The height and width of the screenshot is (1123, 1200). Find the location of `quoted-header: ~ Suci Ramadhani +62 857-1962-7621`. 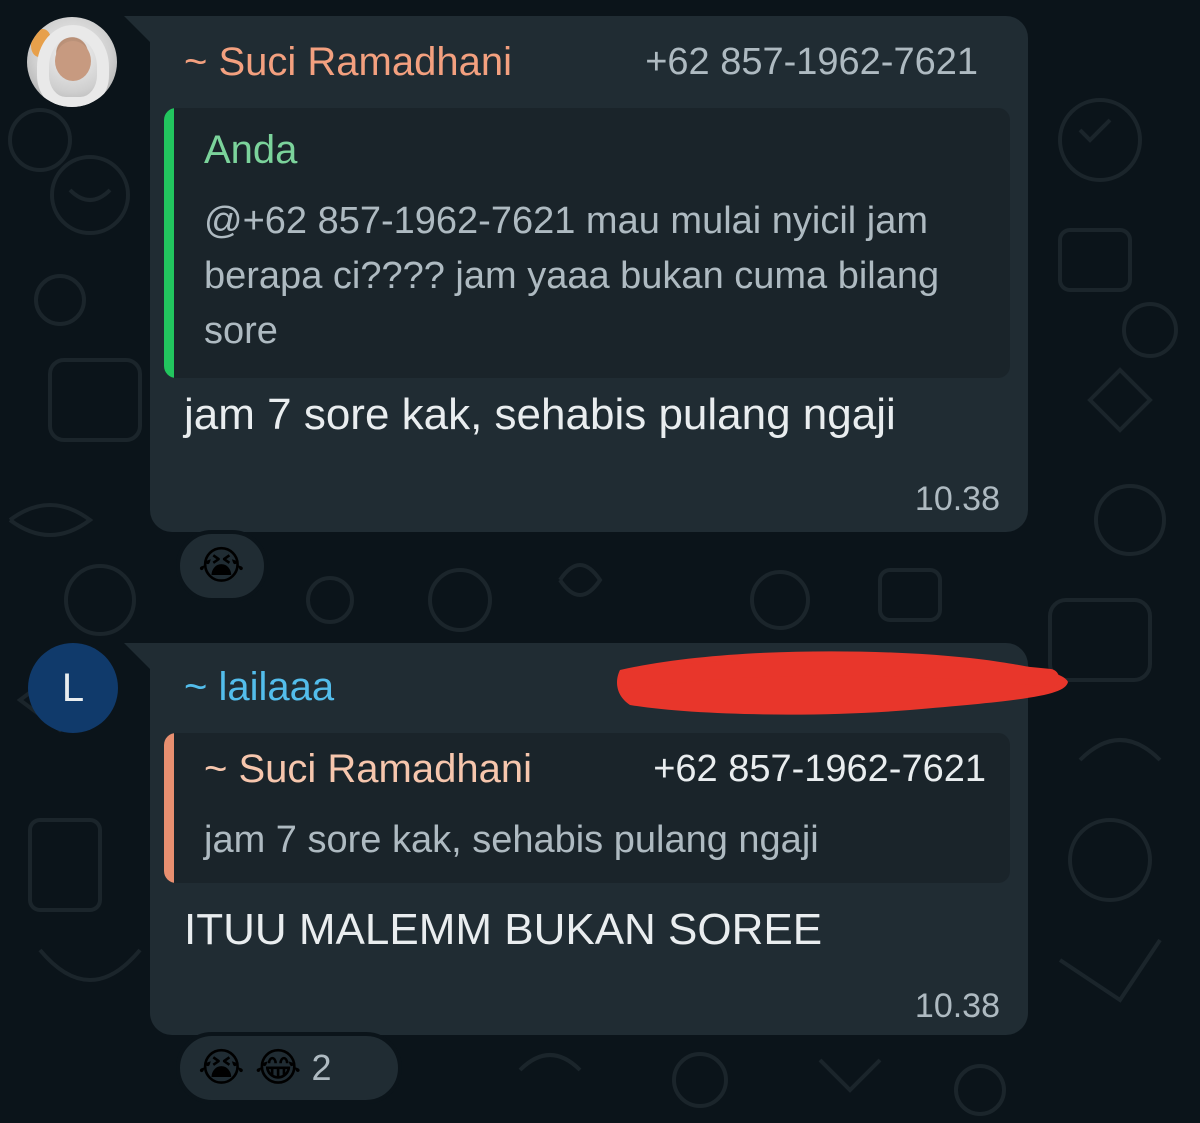

quoted-header: ~ Suci Ramadhani +62 857-1962-7621 is located at coordinates (595, 769).